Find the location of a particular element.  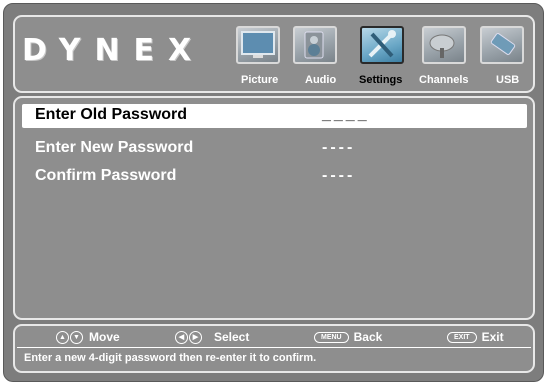

tab-audio is located at coordinates (315, 50).